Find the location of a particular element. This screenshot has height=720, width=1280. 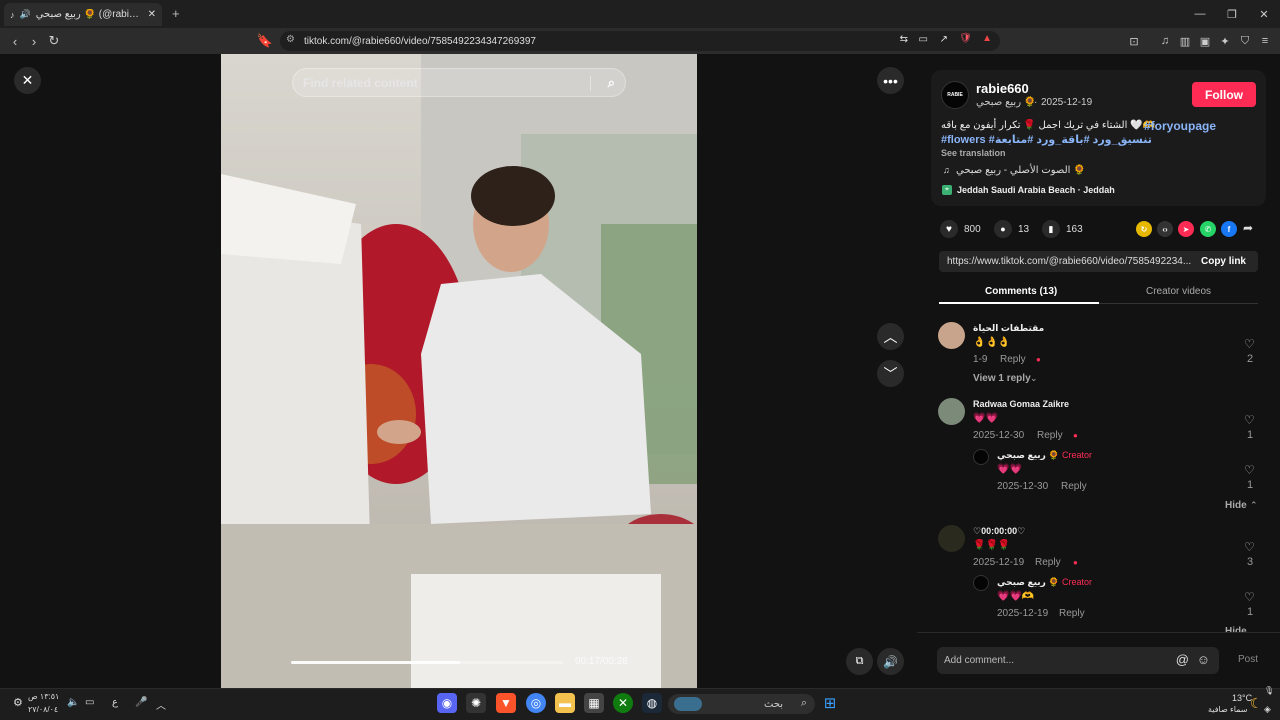

restore-icon: ❐ is located at coordinates (1232, 14).